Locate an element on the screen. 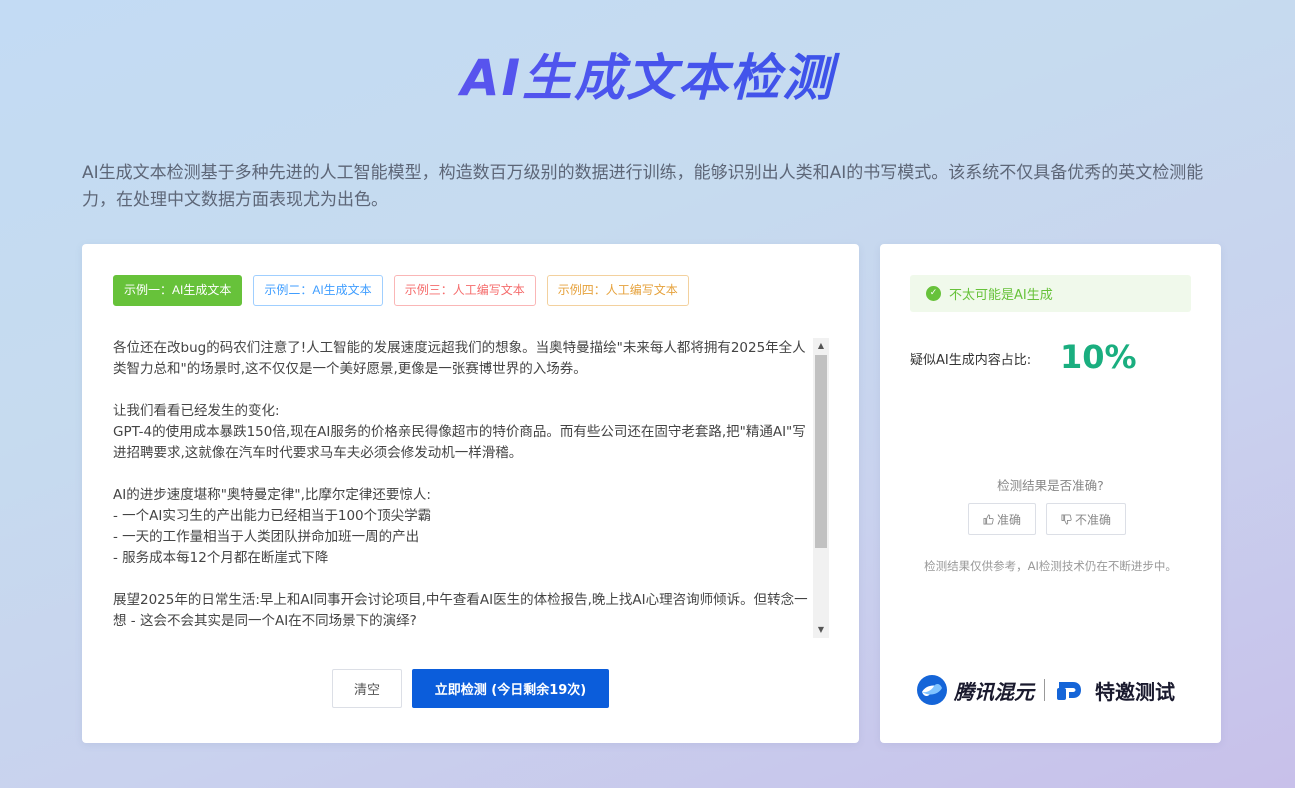  example-2-button: 示例二：AI生成文本 is located at coordinates (318, 290).